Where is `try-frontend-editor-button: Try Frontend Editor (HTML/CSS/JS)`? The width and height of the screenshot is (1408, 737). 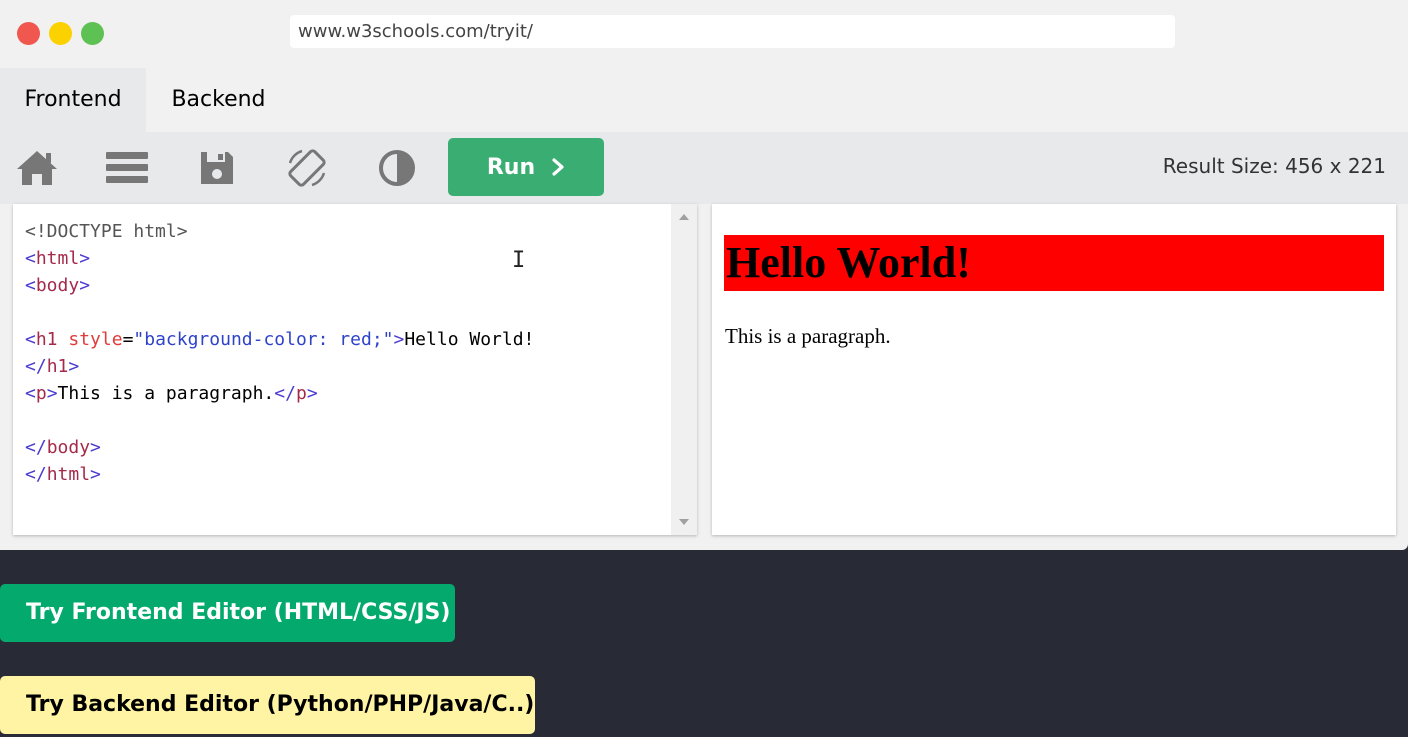
try-frontend-editor-button: Try Frontend Editor (HTML/CSS/JS) is located at coordinates (227, 613).